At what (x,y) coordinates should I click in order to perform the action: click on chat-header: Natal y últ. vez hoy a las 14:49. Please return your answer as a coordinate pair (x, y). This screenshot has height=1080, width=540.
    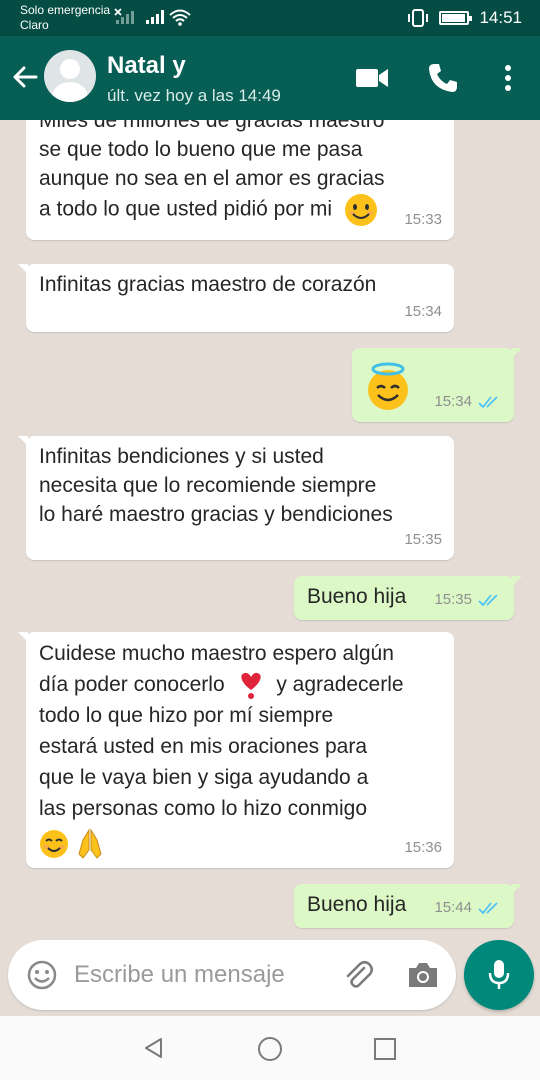
    Looking at the image, I should click on (270, 78).